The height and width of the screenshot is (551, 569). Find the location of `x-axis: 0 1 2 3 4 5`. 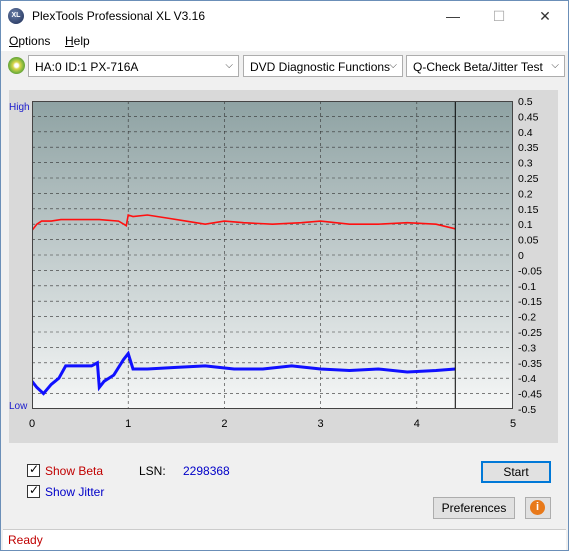

x-axis: 0 1 2 3 4 5 is located at coordinates (272, 424).